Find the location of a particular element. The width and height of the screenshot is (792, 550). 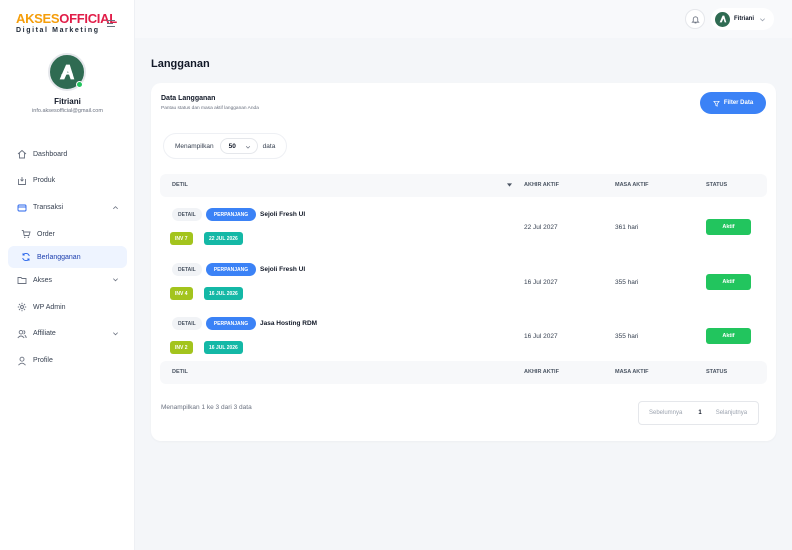

column-header-end: AKHIR AKTIF is located at coordinates (541, 185).